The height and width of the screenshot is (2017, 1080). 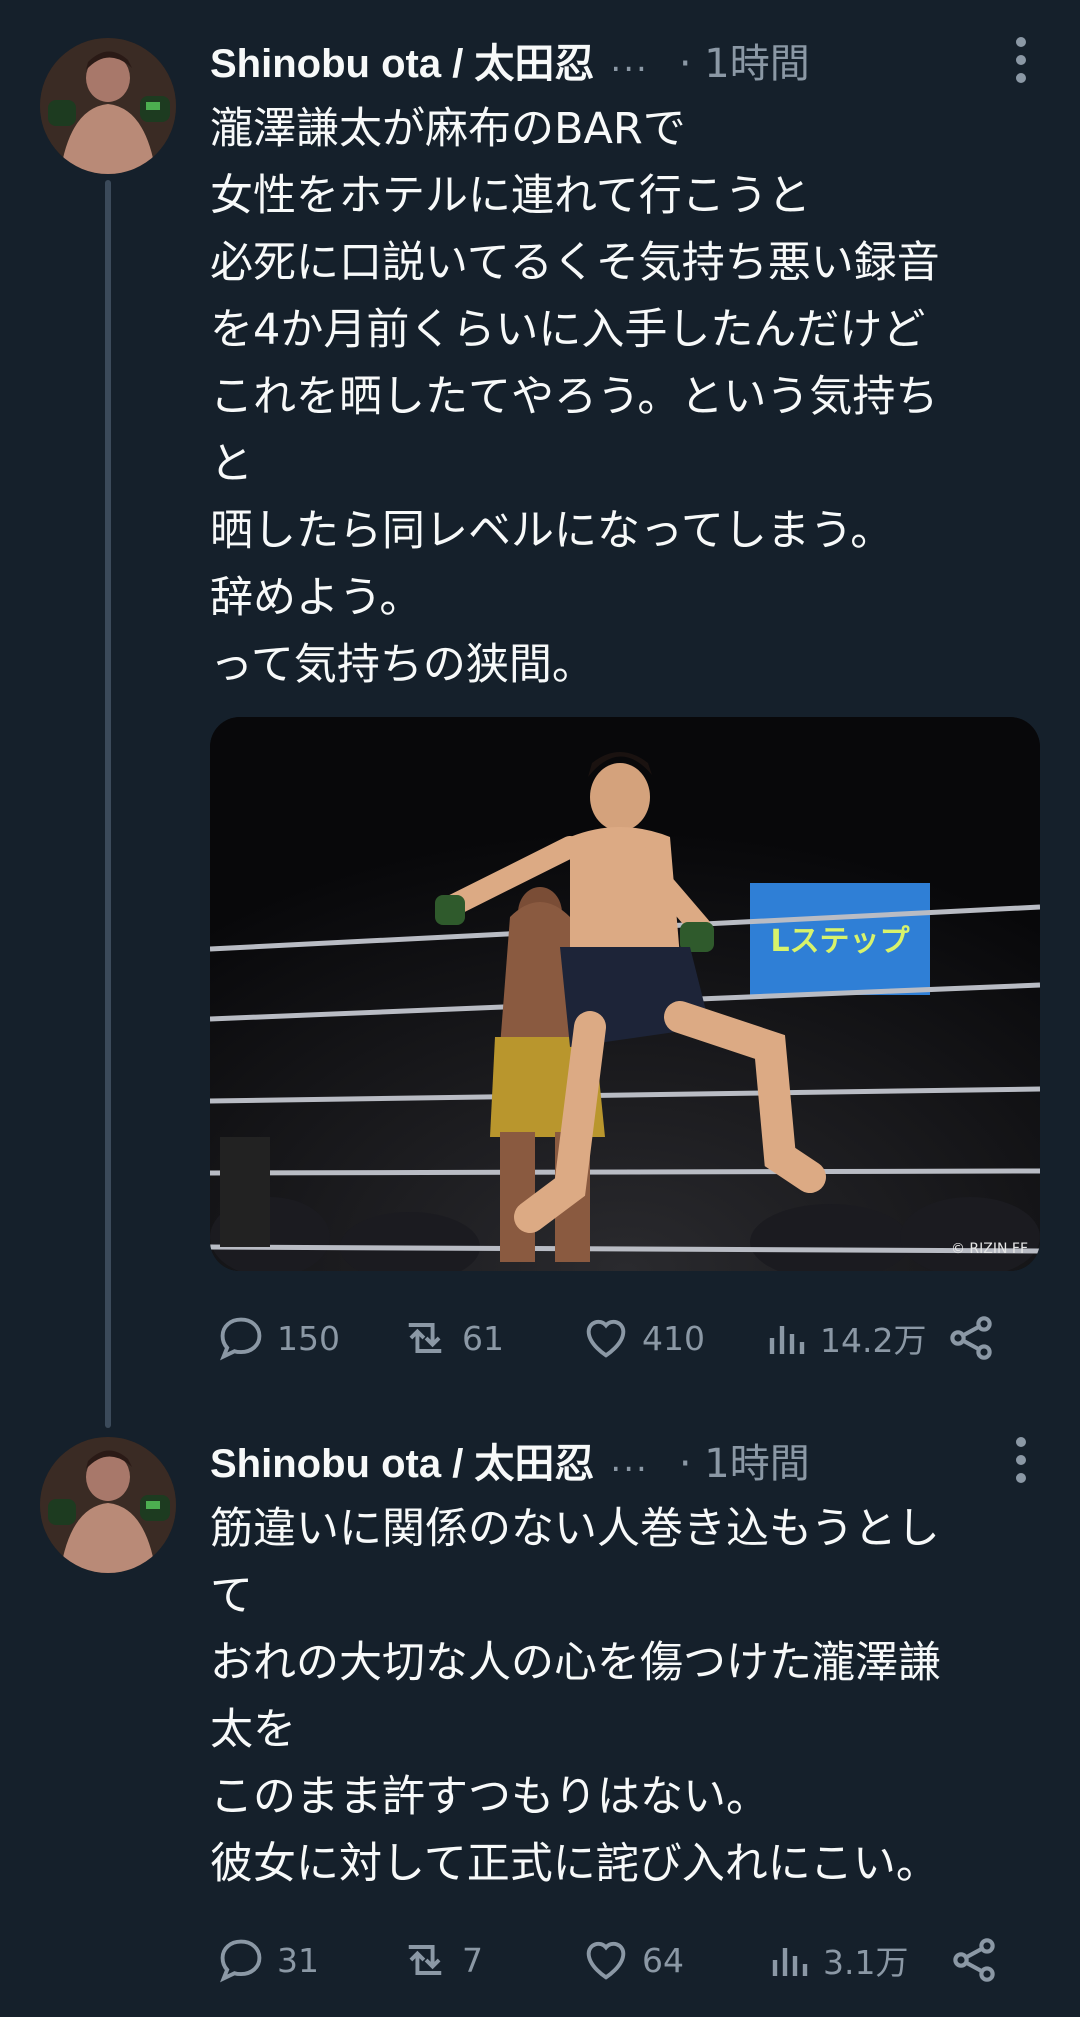 I want to click on text-line: 太を, so click(x=253, y=1730).